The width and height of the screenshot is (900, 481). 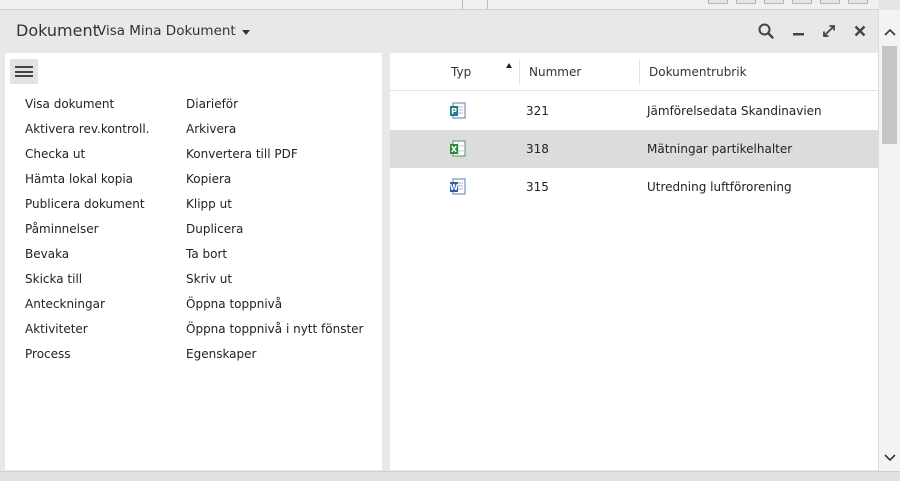 What do you see at coordinates (274, 333) in the screenshot?
I see `action-menu-item: Öppna toppnivå i nytt fönster` at bounding box center [274, 333].